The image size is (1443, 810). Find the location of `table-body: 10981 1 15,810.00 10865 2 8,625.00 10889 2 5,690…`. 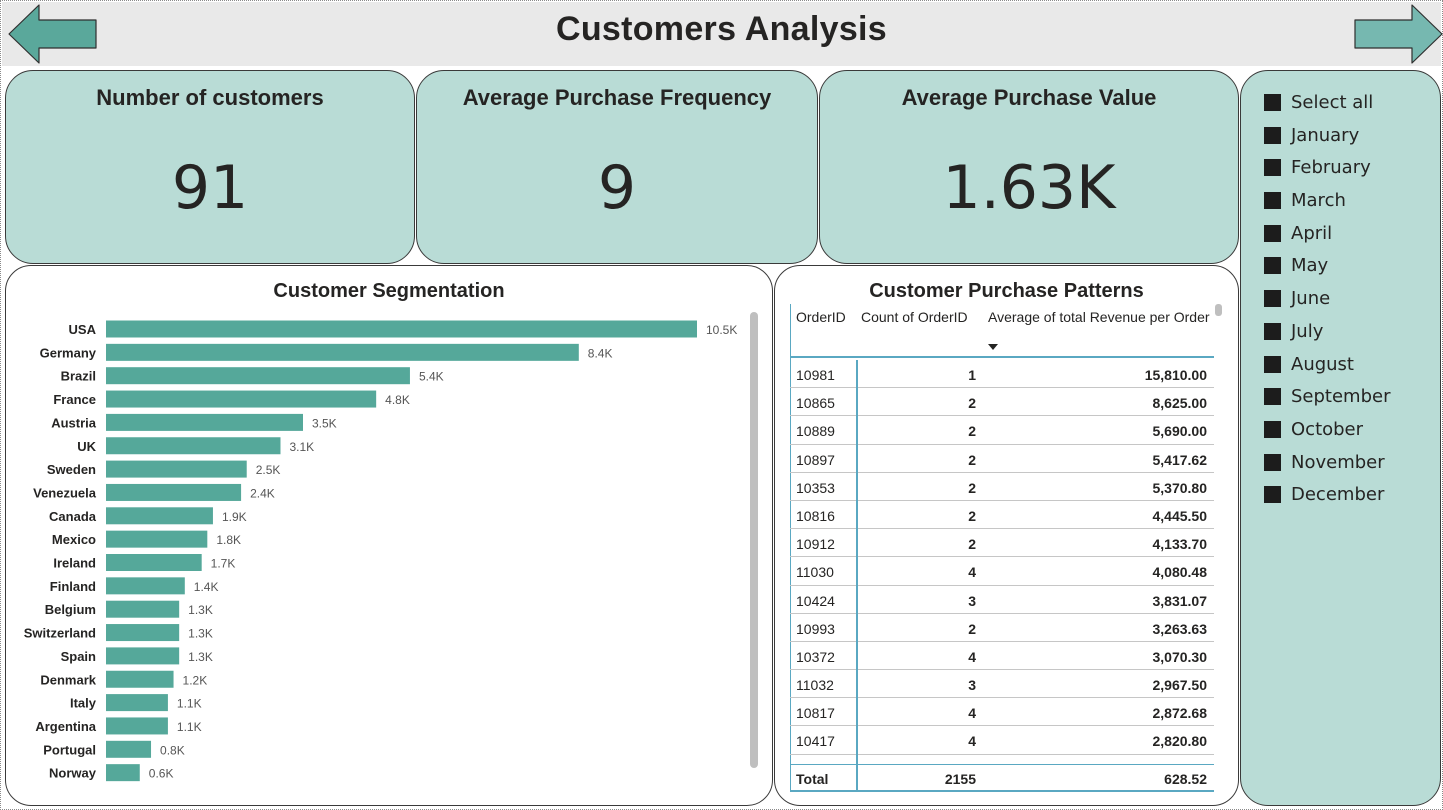

table-body: 10981 1 15,810.00 10865 2 8,625.00 10889 2 5,690… is located at coordinates (1002, 562).